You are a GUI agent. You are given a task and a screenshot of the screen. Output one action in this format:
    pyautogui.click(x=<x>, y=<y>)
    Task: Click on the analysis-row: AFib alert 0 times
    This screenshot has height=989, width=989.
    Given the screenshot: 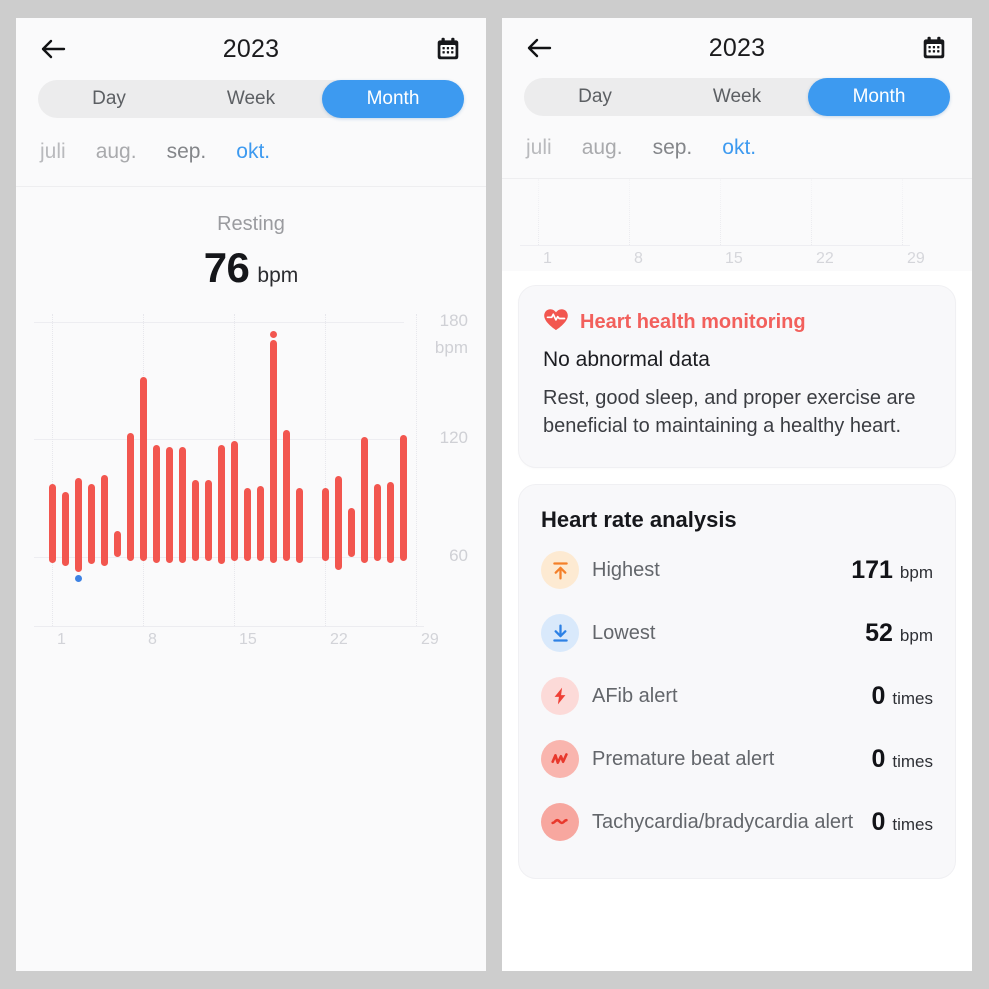 What is the action you would take?
    pyautogui.click(x=737, y=696)
    